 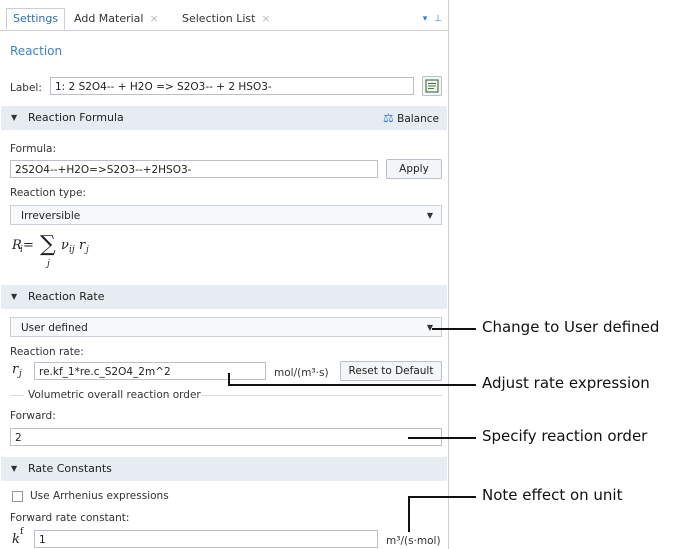 What do you see at coordinates (232, 86) in the screenshot?
I see `label-input: 1: 2 S2O4-- + H2O => S2O3-- + 2 HSO3-` at bounding box center [232, 86].